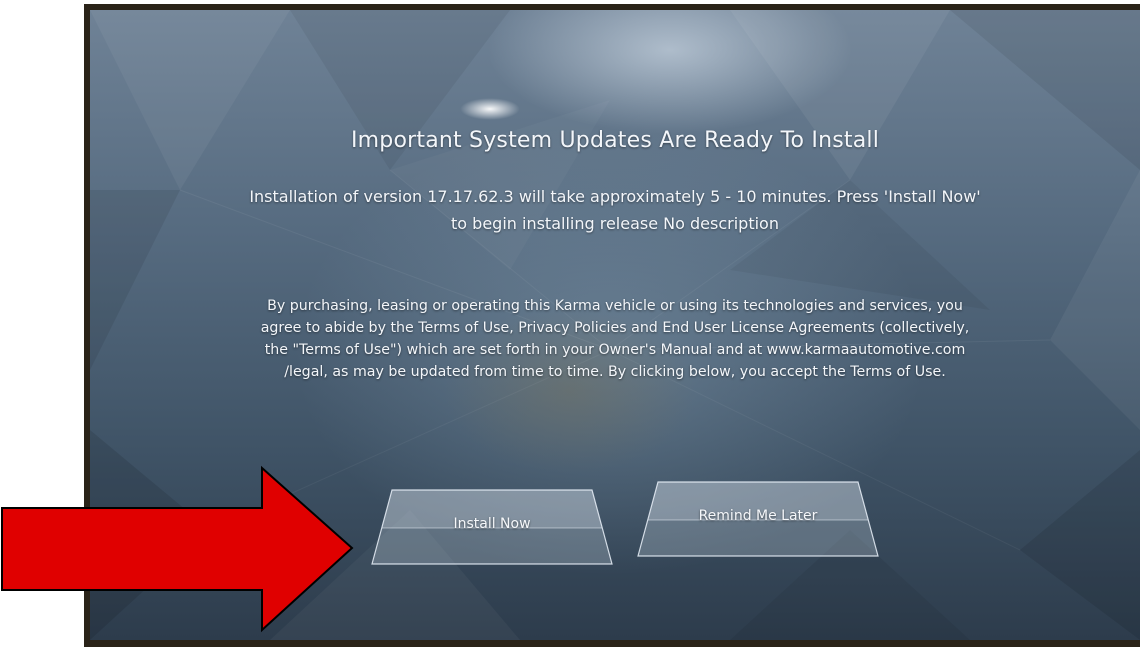 The image size is (1140, 647). What do you see at coordinates (490, 109) in the screenshot?
I see `light-glare` at bounding box center [490, 109].